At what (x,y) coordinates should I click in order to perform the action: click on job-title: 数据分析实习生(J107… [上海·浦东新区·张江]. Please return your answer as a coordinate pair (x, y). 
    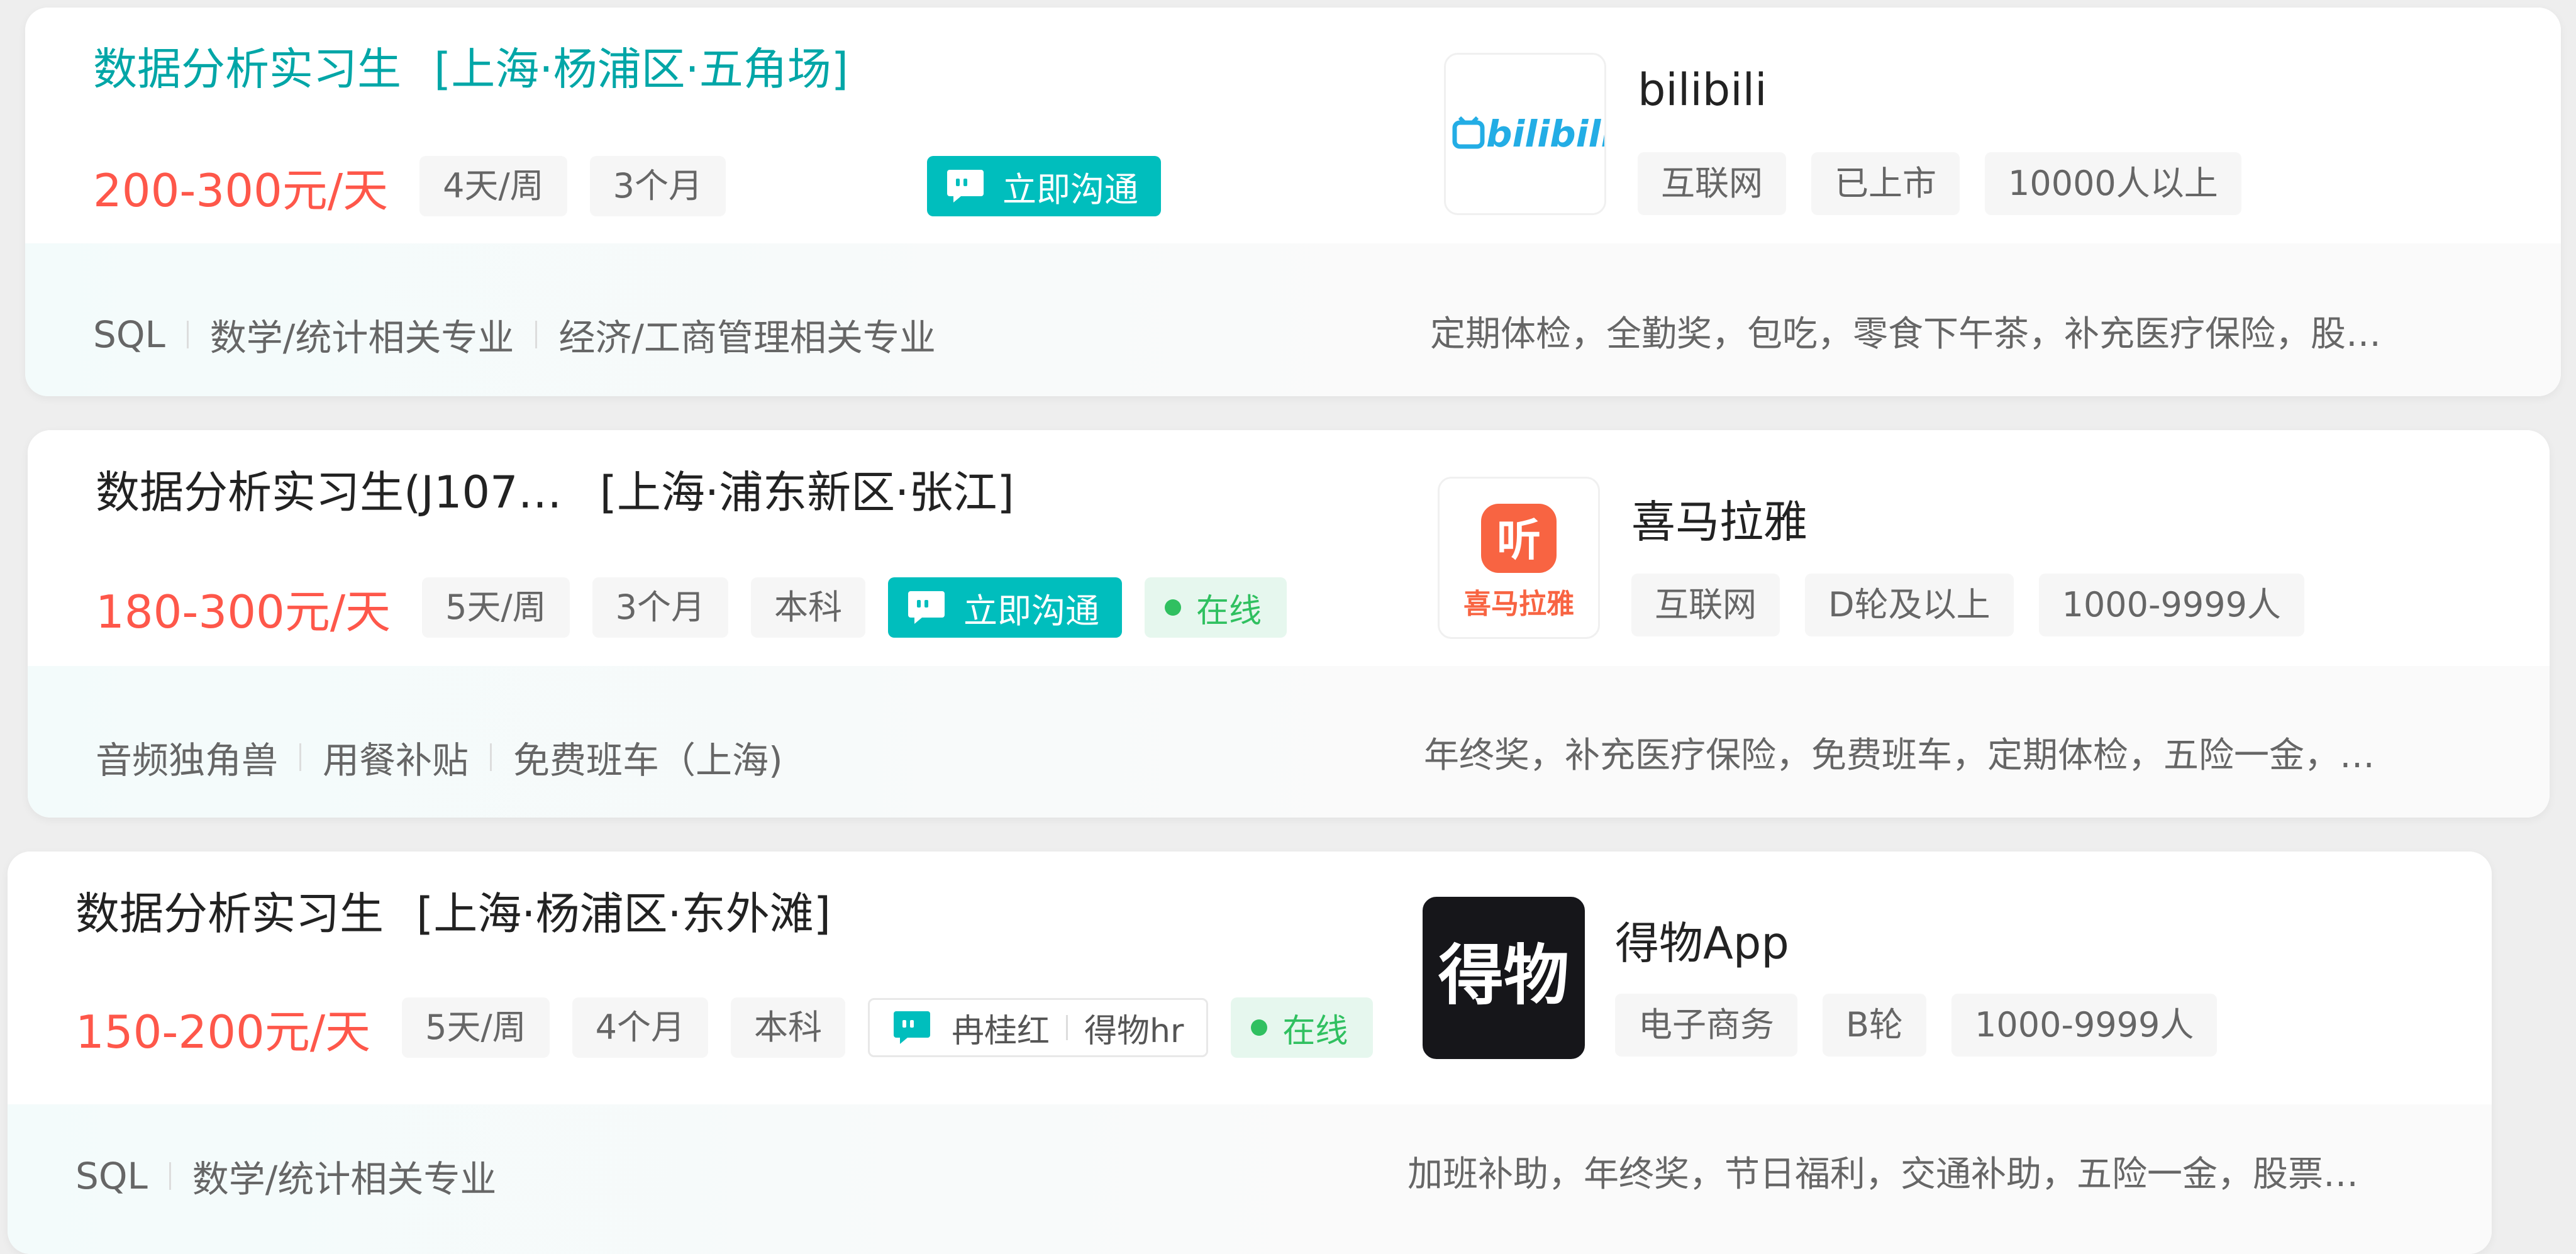
    Looking at the image, I should click on (555, 493).